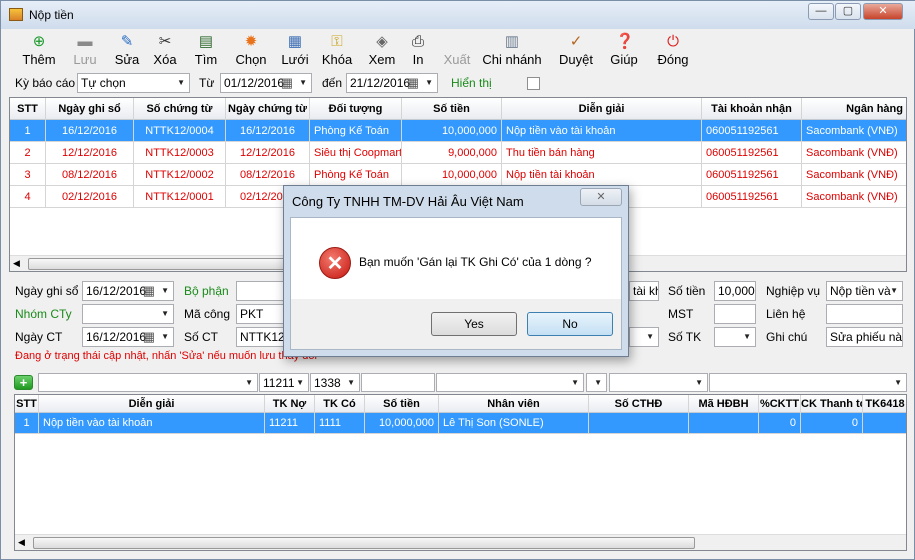  Describe the element at coordinates (133, 83) in the screenshot. I see `ky-bao-cao-select: Tự chọn` at that location.